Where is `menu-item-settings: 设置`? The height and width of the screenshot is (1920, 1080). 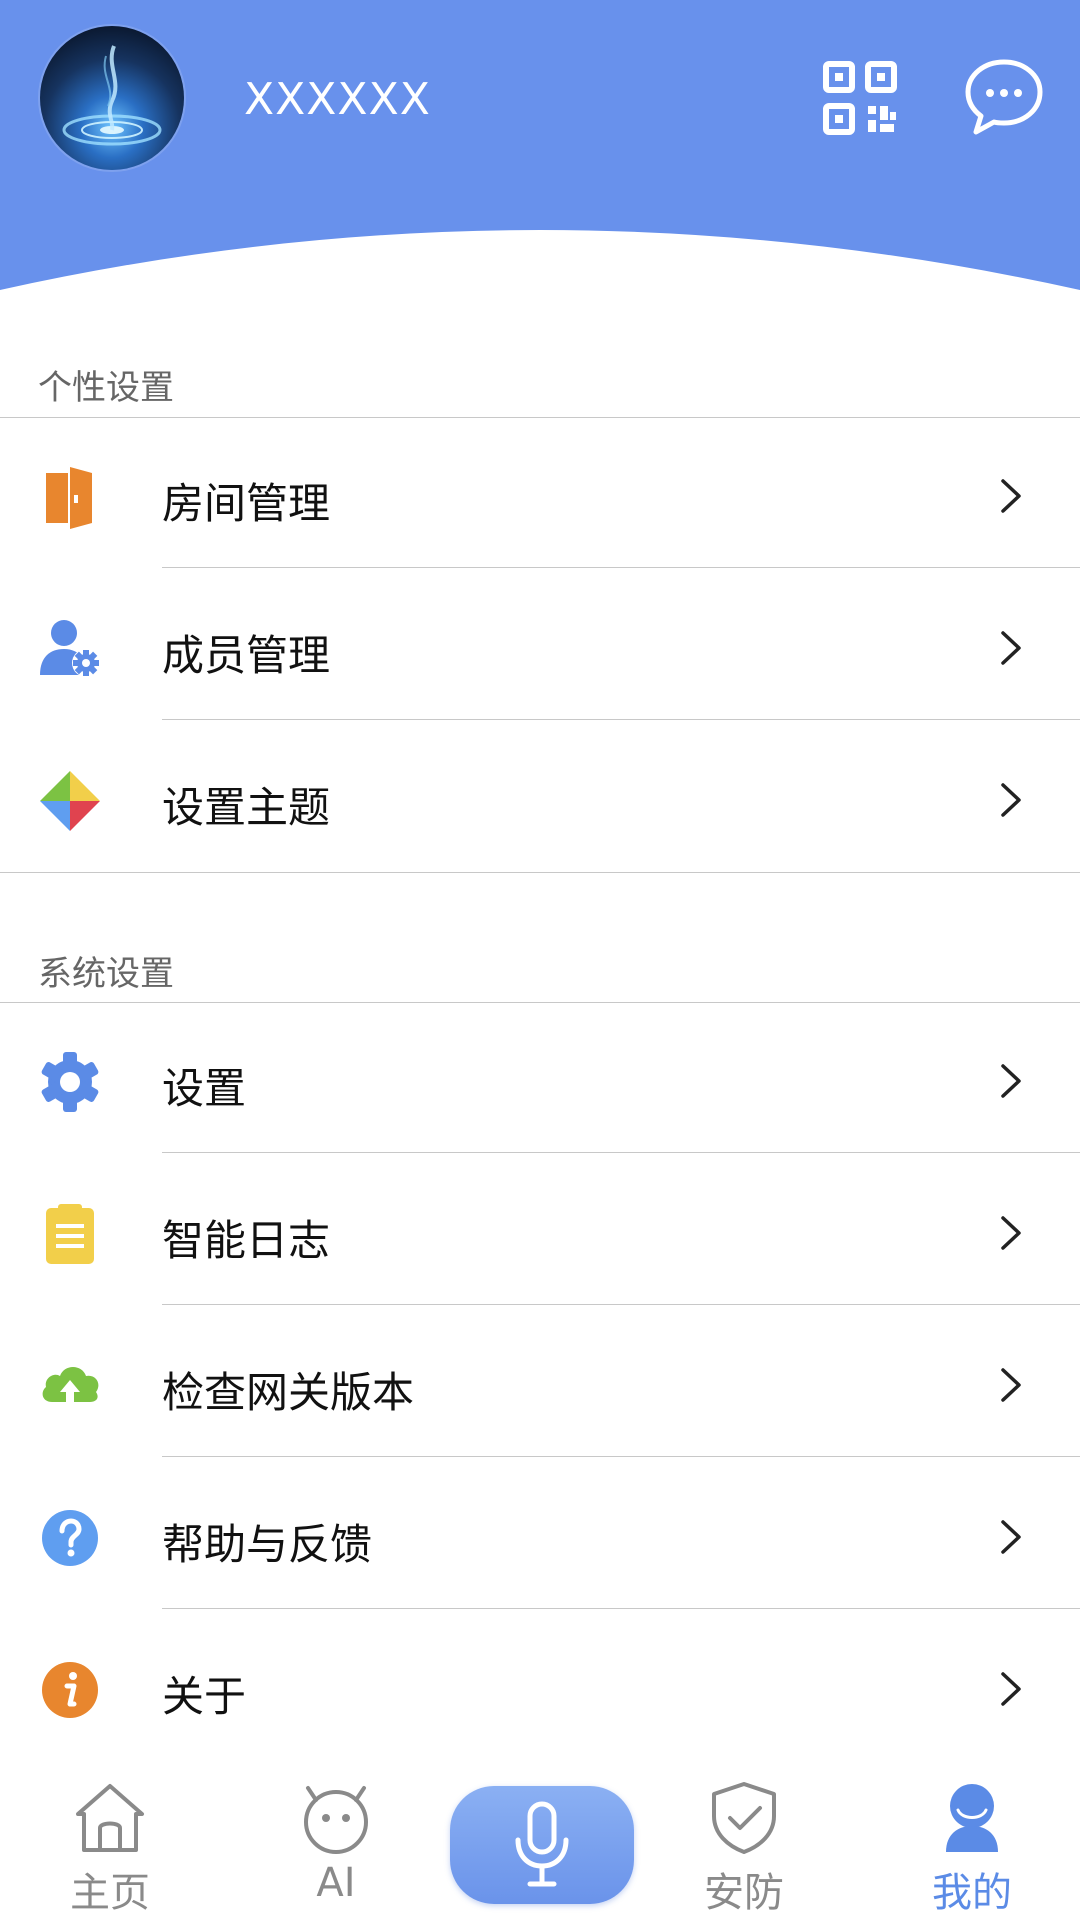 menu-item-settings: 设置 is located at coordinates (540, 1078).